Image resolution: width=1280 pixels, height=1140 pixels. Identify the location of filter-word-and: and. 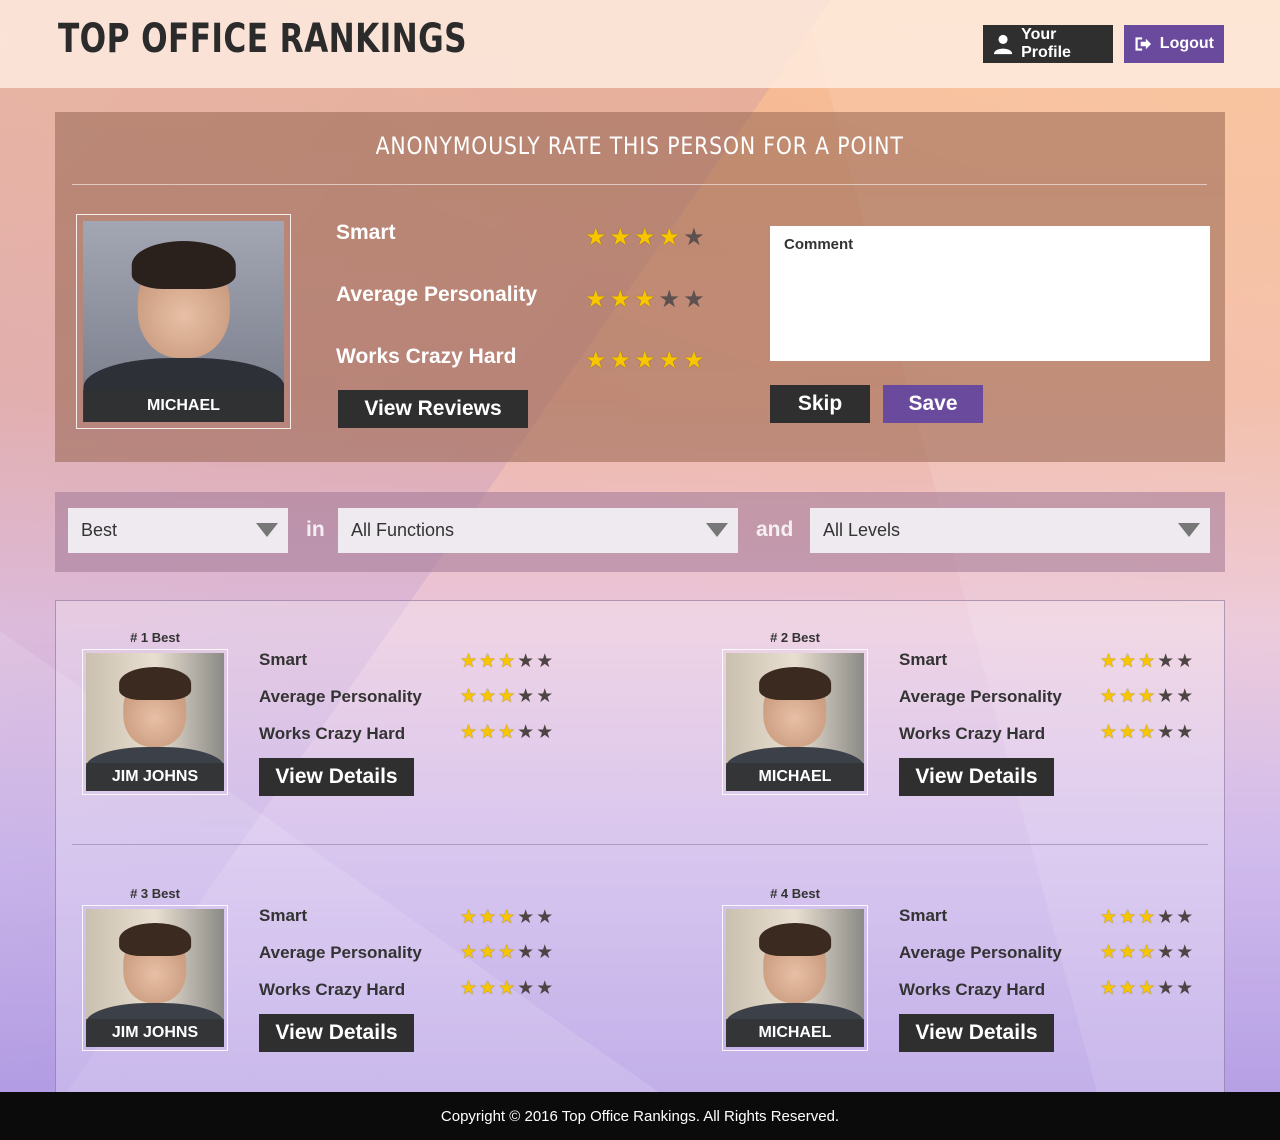
(775, 529).